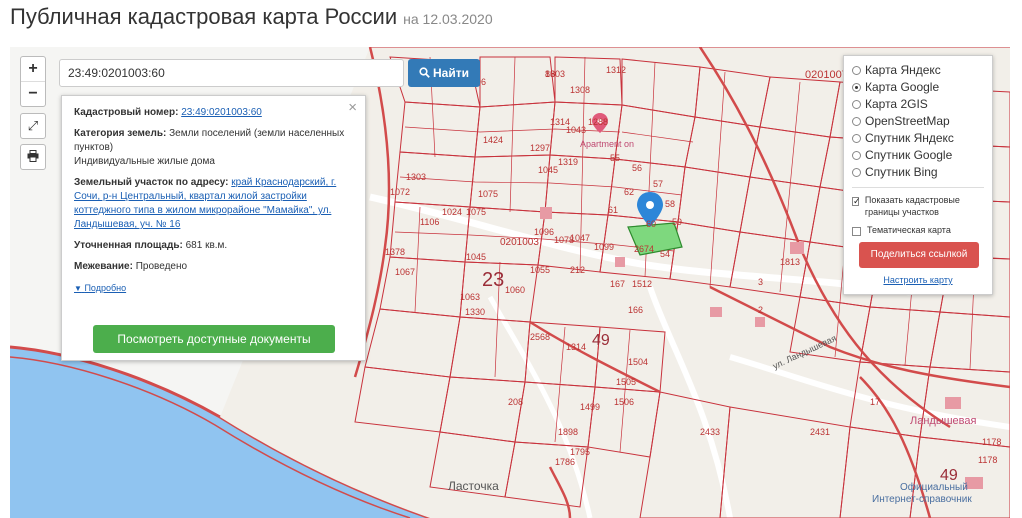 This screenshot has width=1022, height=518. Describe the element at coordinates (493, 280) in the screenshot. I see `zone-label: 23` at that location.